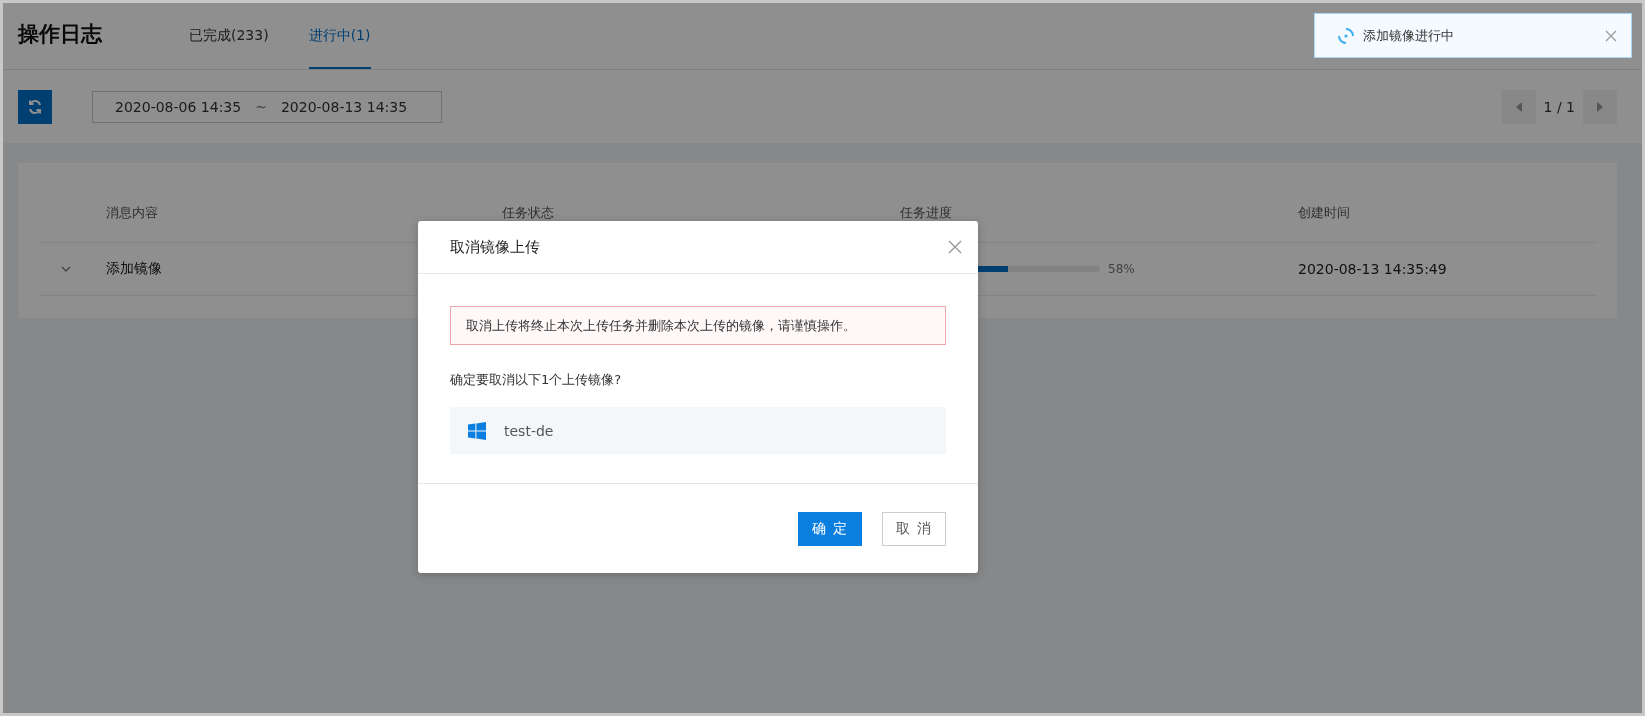  I want to click on refresh-icon, so click(35, 106).